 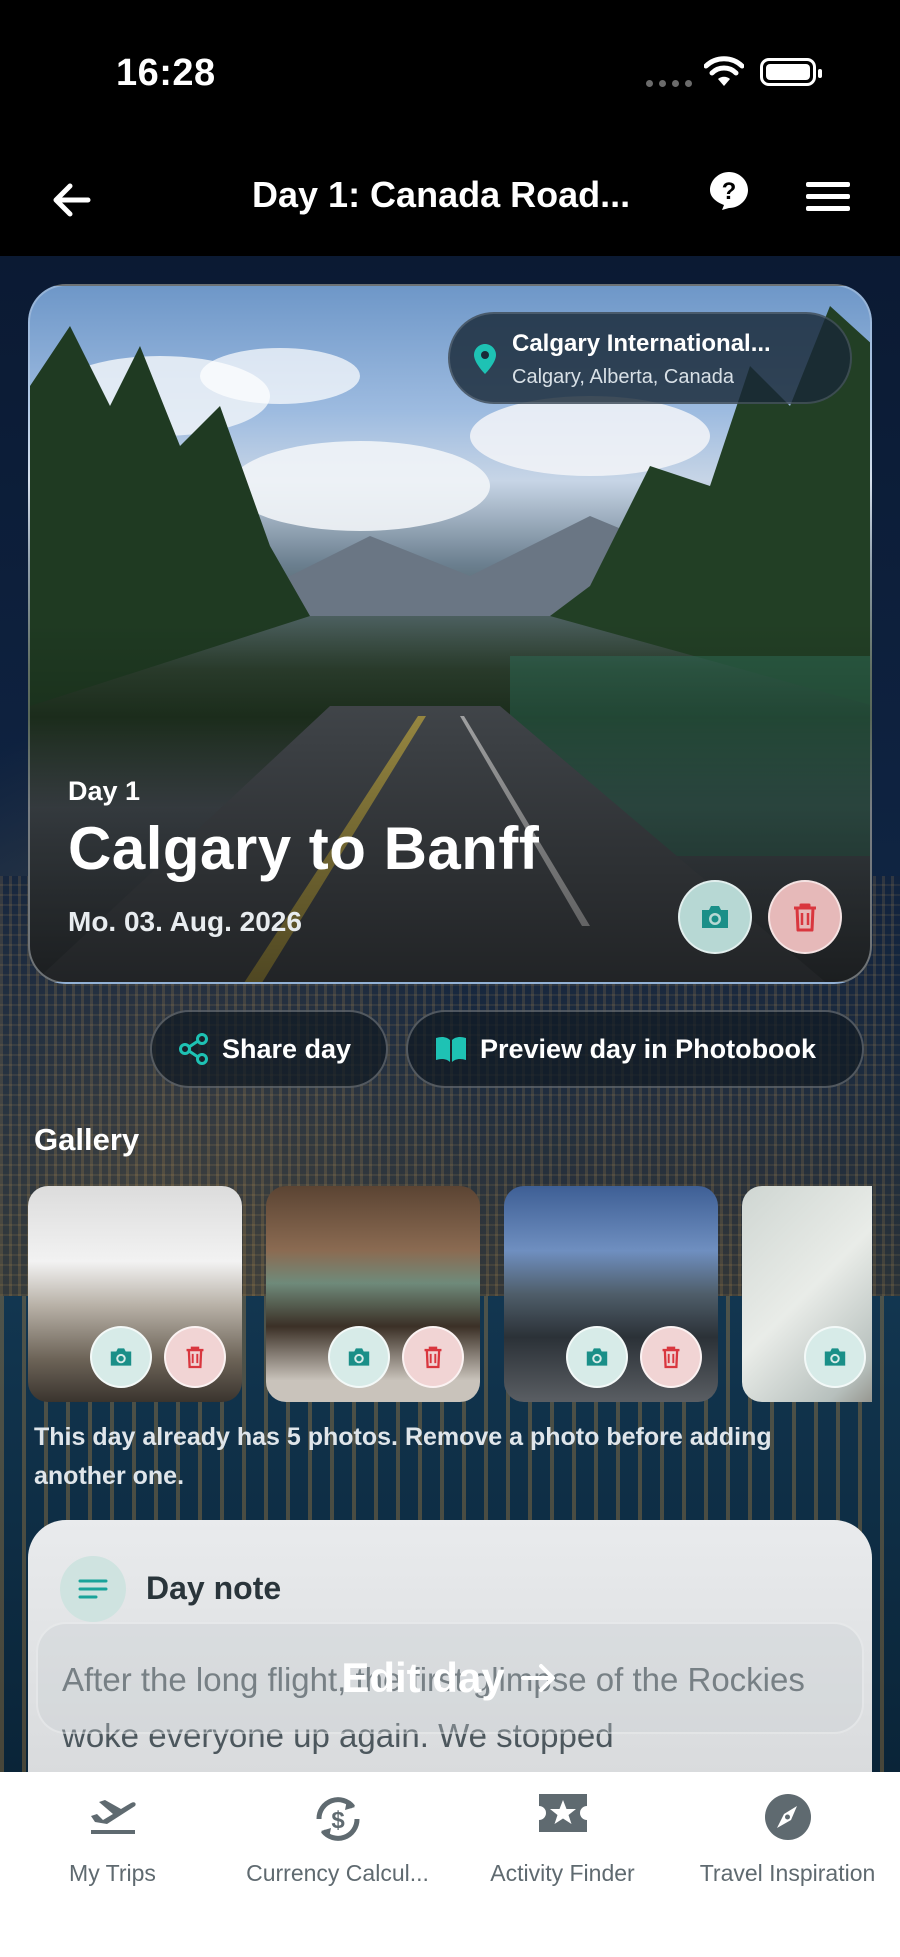 What do you see at coordinates (451, 1049) in the screenshot?
I see `book-icon` at bounding box center [451, 1049].